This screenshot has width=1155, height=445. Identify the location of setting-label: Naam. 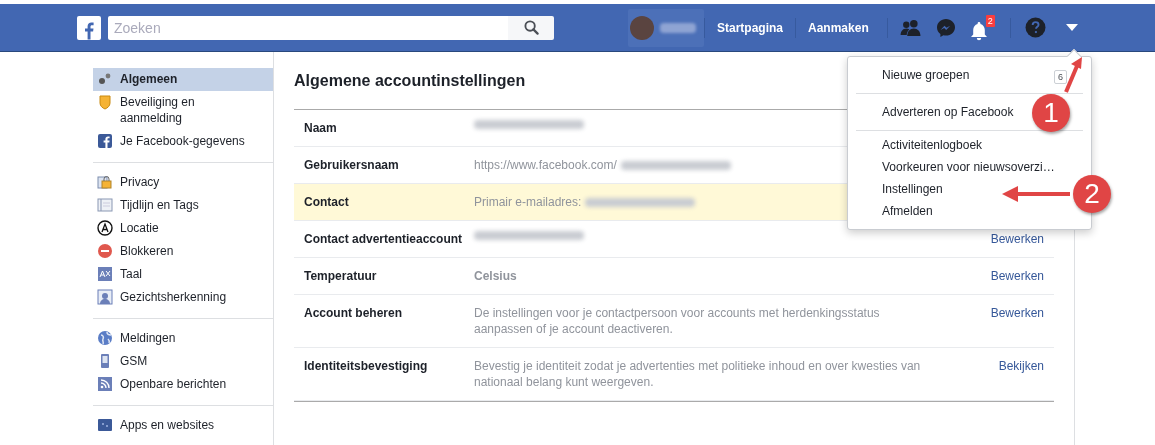
(321, 128).